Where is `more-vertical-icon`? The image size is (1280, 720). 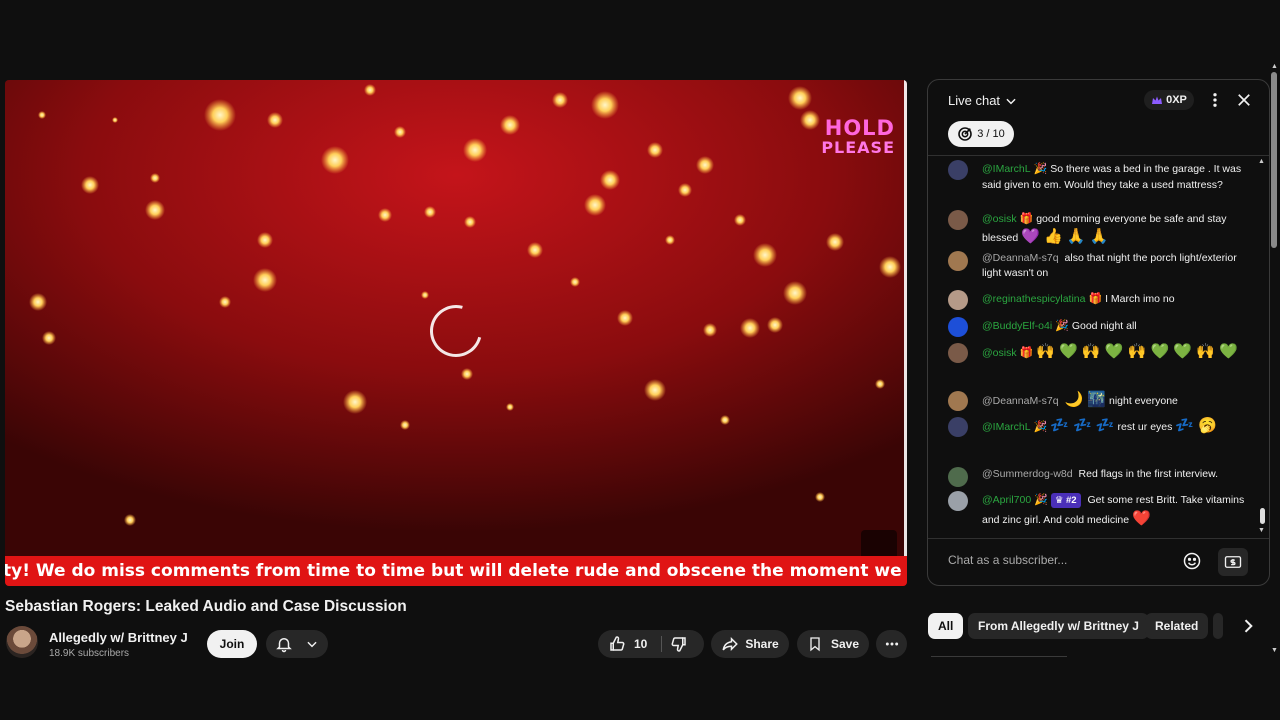
more-vertical-icon is located at coordinates (1215, 100).